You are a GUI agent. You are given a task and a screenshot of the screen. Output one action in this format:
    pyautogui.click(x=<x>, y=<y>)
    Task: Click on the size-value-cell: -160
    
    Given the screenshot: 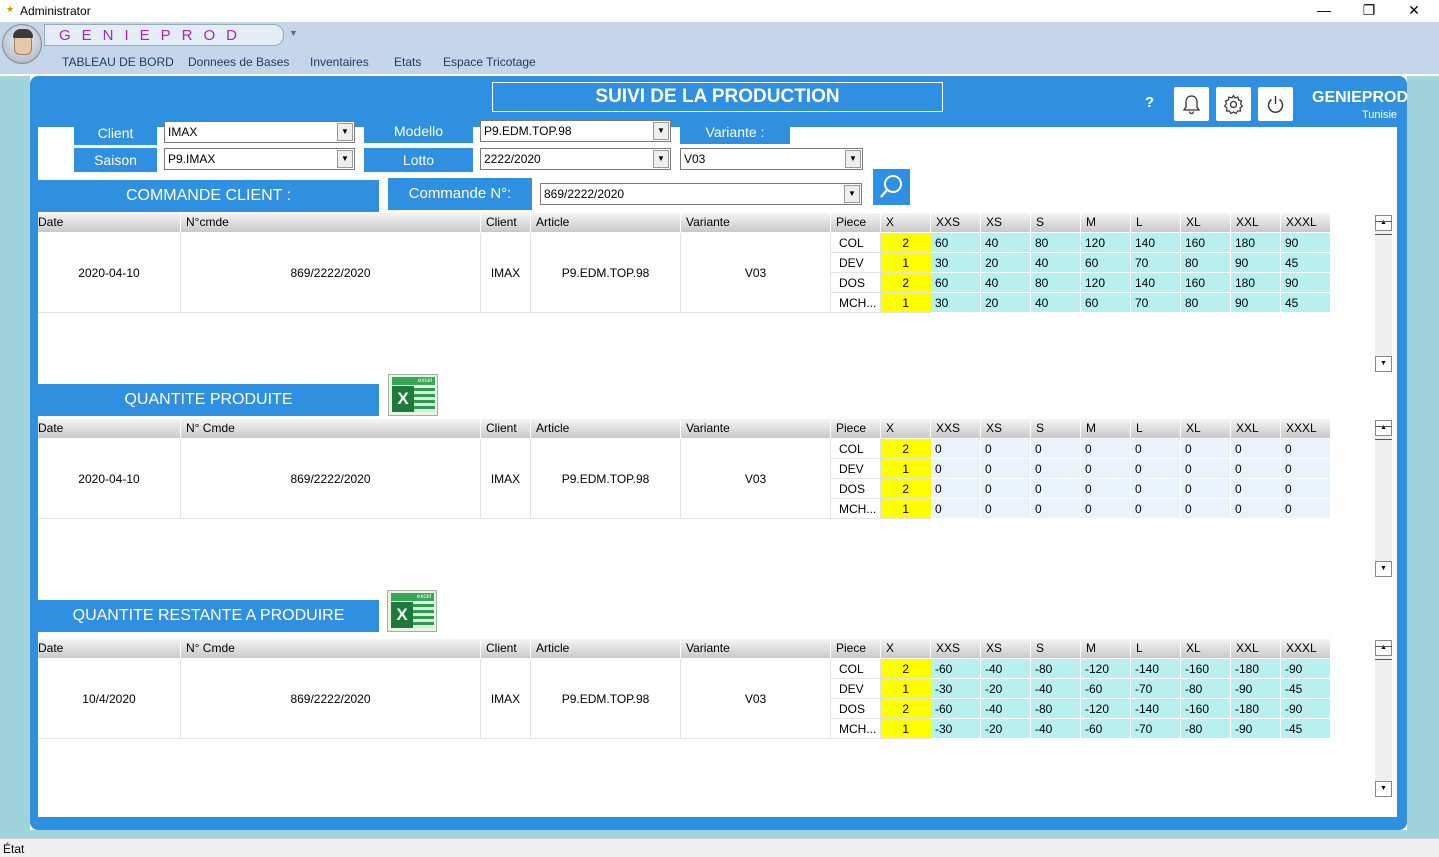 What is the action you would take?
    pyautogui.click(x=1206, y=709)
    